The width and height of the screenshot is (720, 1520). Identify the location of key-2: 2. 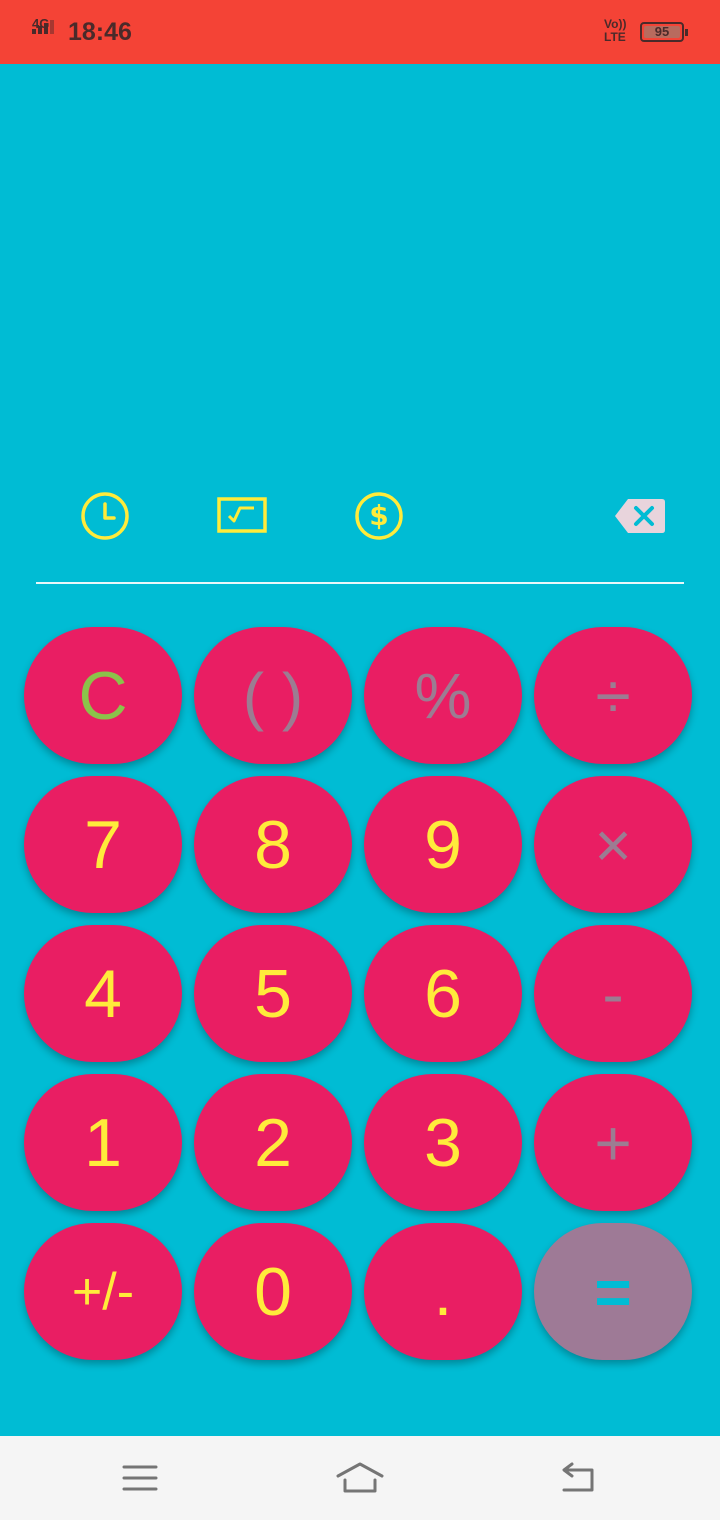
(273, 1142).